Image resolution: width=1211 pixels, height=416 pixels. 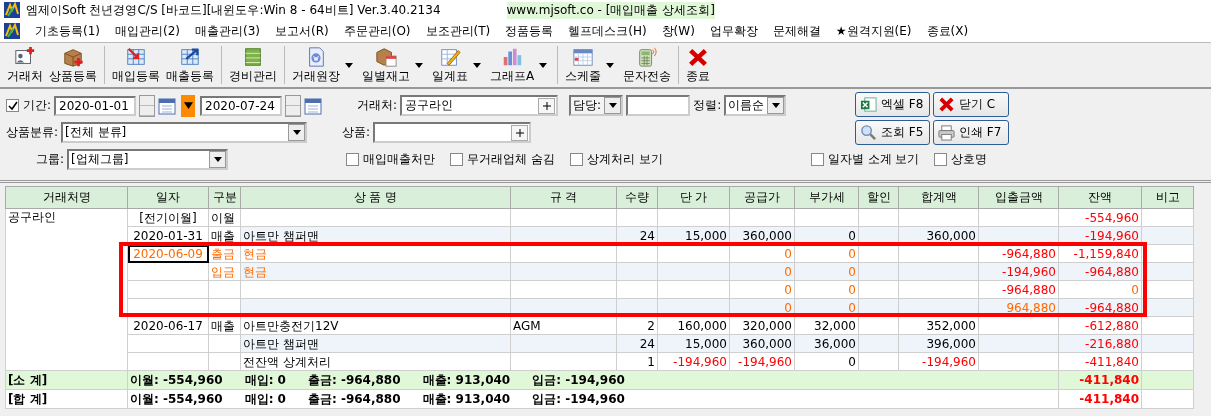 I want to click on table-cell: 352,000, so click(x=938, y=325).